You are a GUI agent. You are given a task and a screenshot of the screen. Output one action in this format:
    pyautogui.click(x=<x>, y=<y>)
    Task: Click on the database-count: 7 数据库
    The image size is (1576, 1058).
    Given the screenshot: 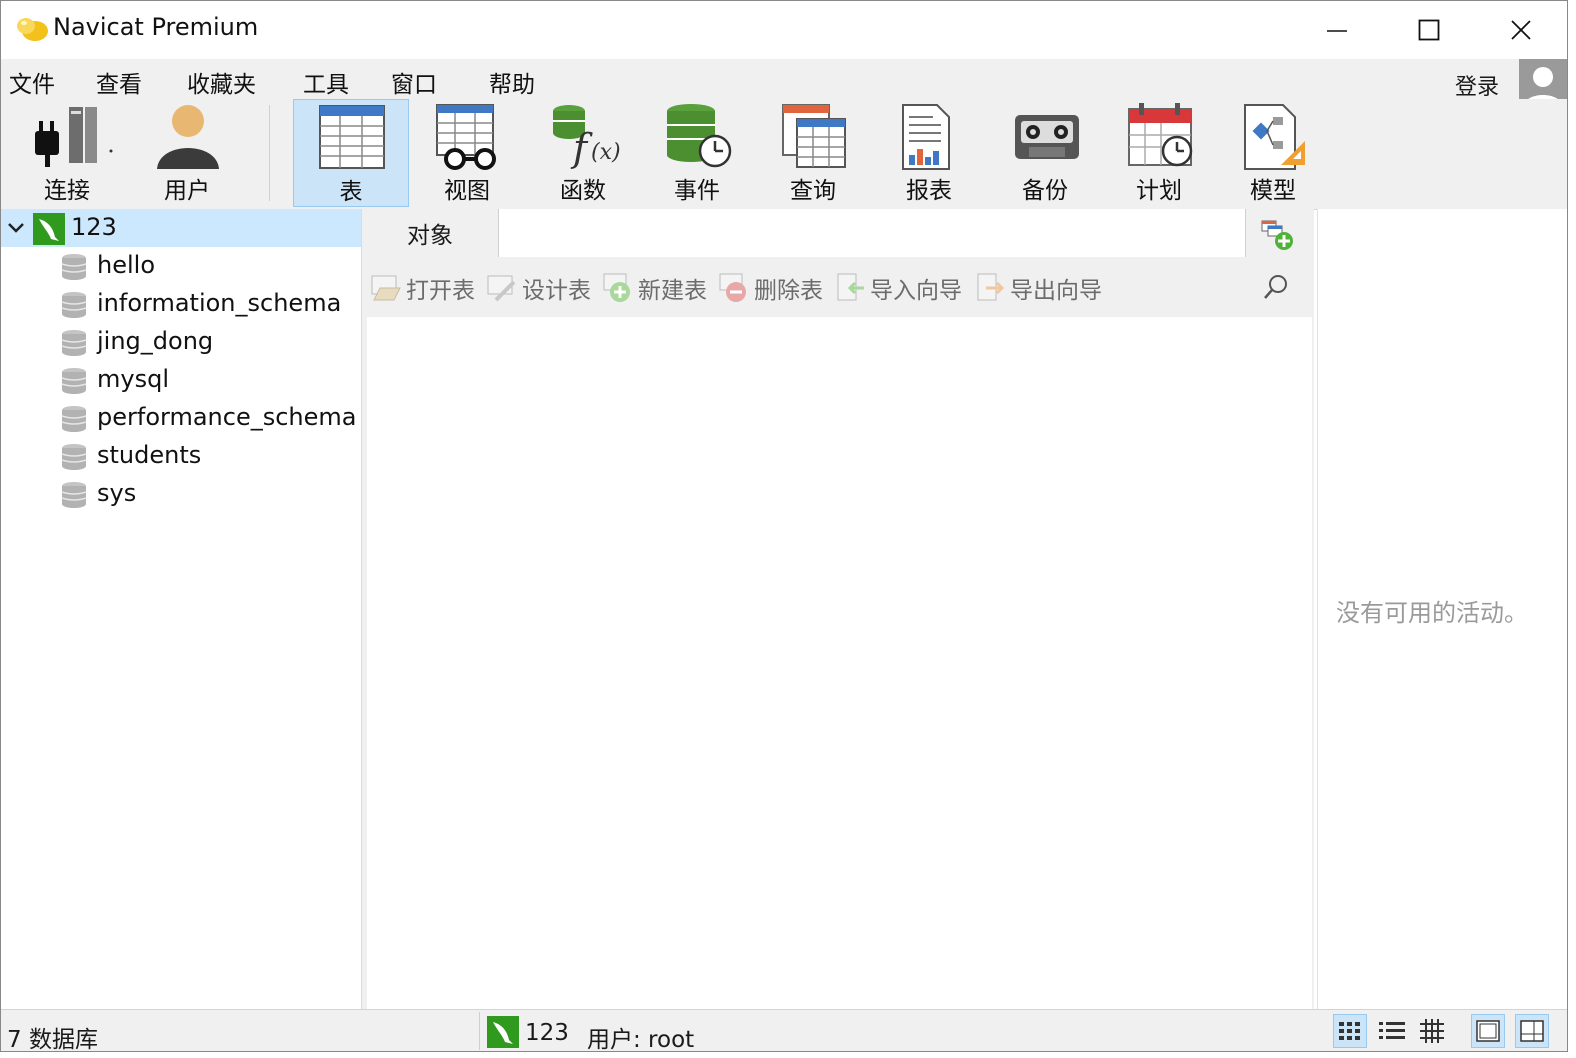 What is the action you would take?
    pyautogui.click(x=52, y=1039)
    